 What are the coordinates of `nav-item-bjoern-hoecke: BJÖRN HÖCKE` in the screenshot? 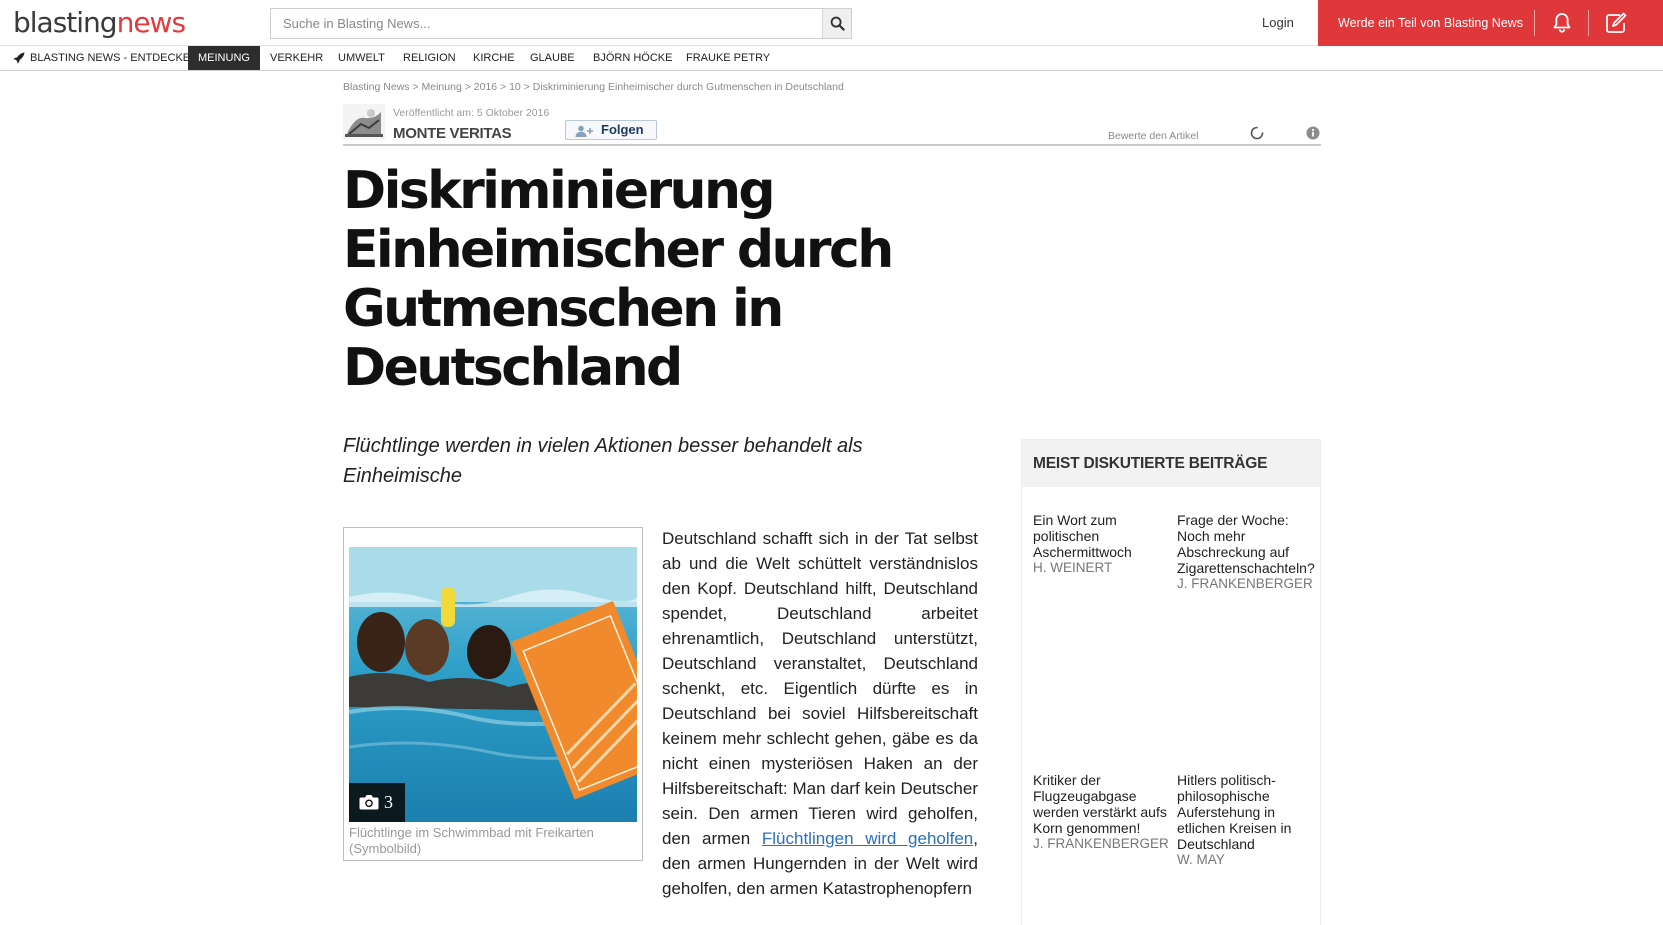 It's located at (632, 58).